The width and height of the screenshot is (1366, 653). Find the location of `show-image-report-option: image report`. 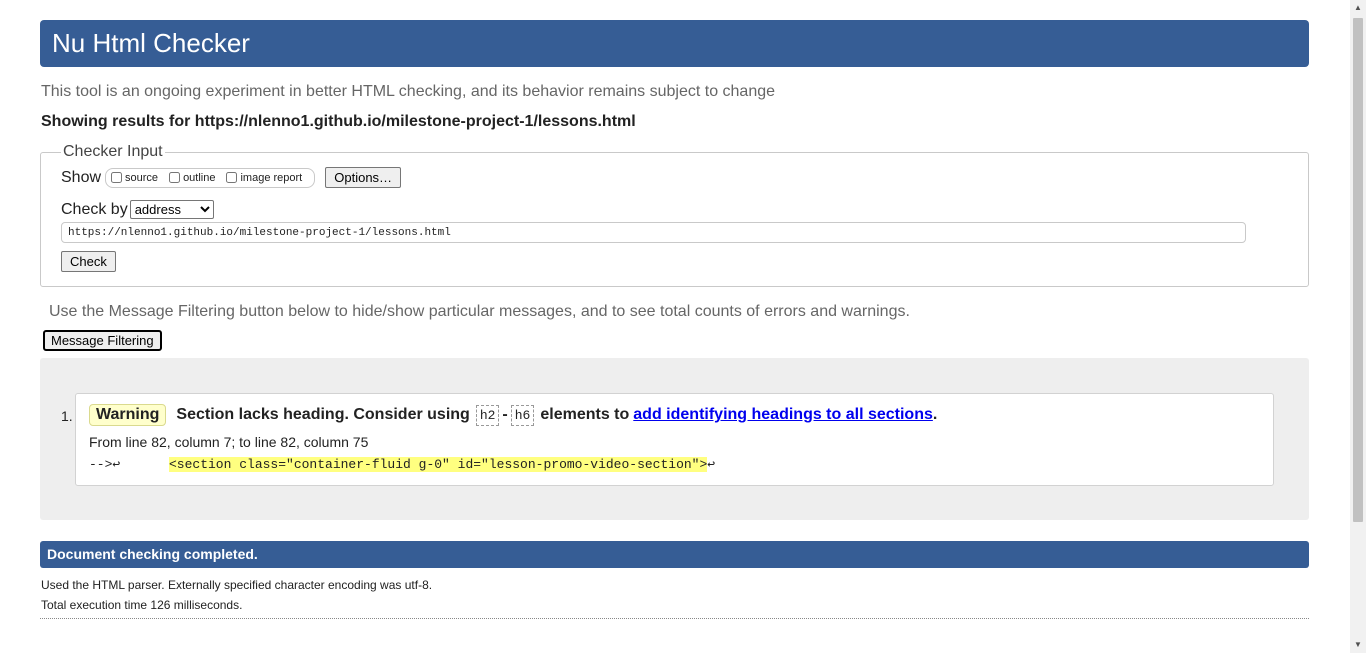

show-image-report-option: image report is located at coordinates (262, 178).